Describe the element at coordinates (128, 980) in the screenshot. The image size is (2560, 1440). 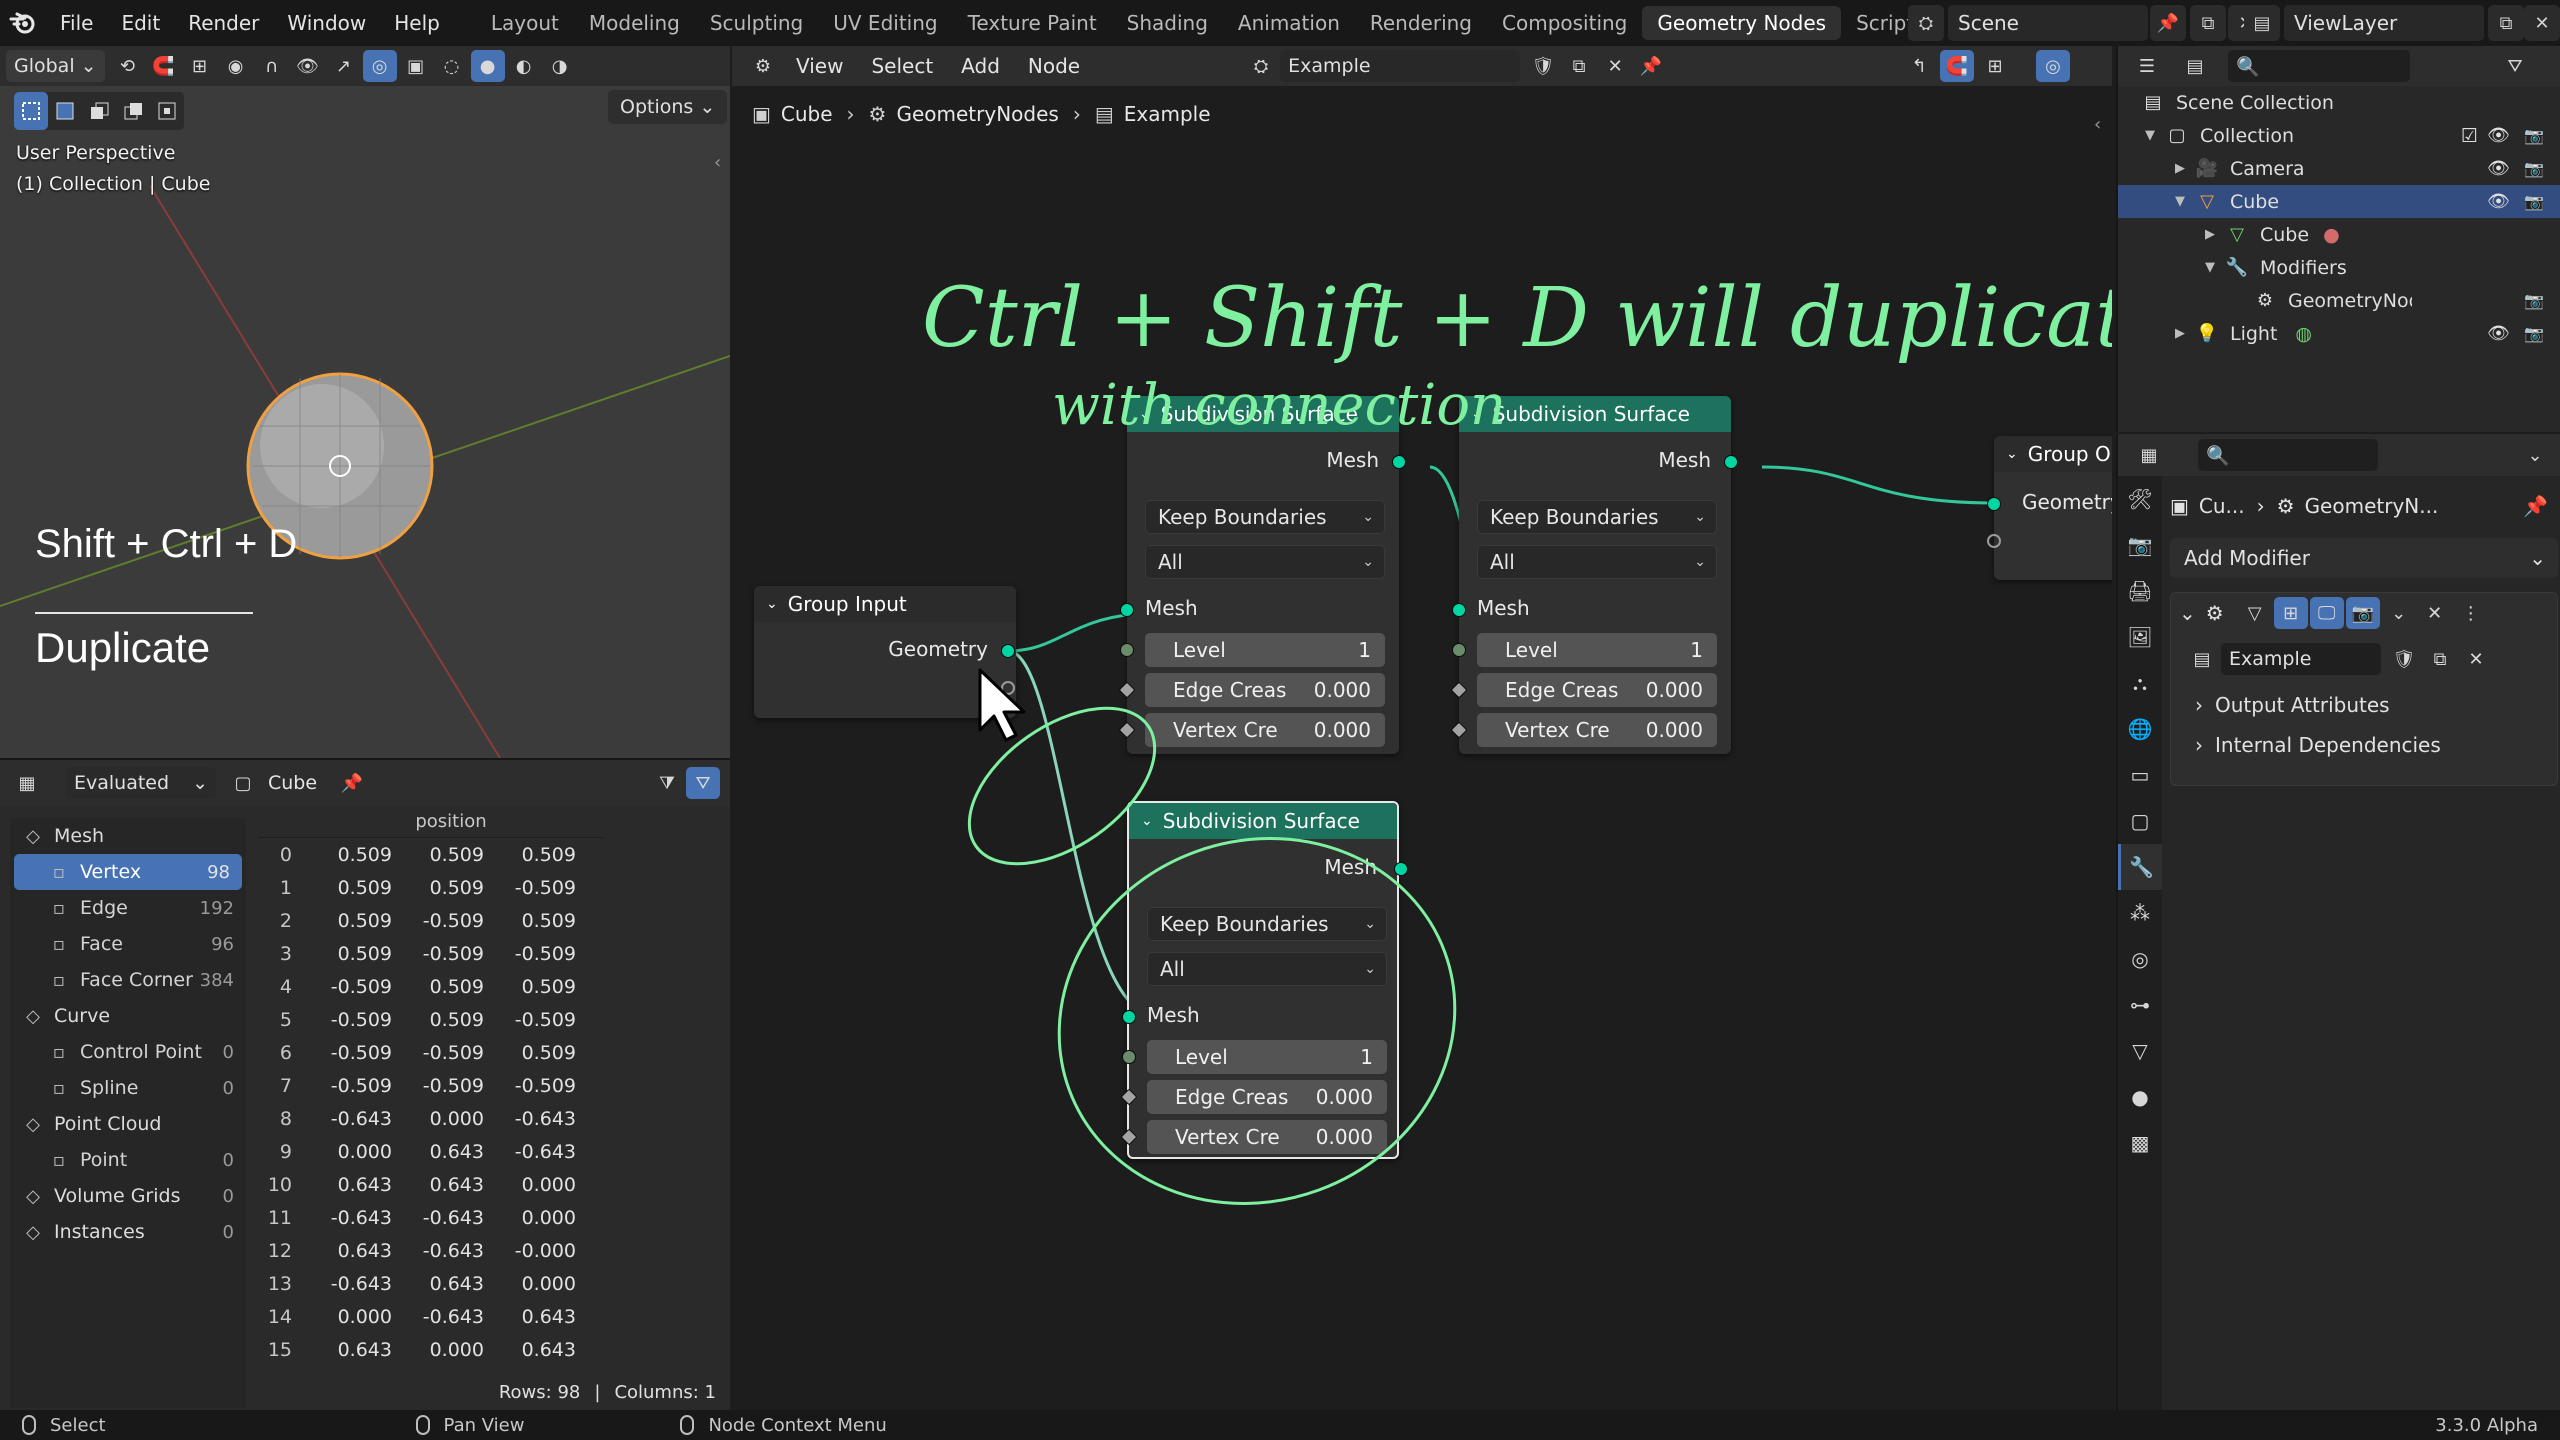
I see `domain-item: ▫ Face Corner 384` at that location.